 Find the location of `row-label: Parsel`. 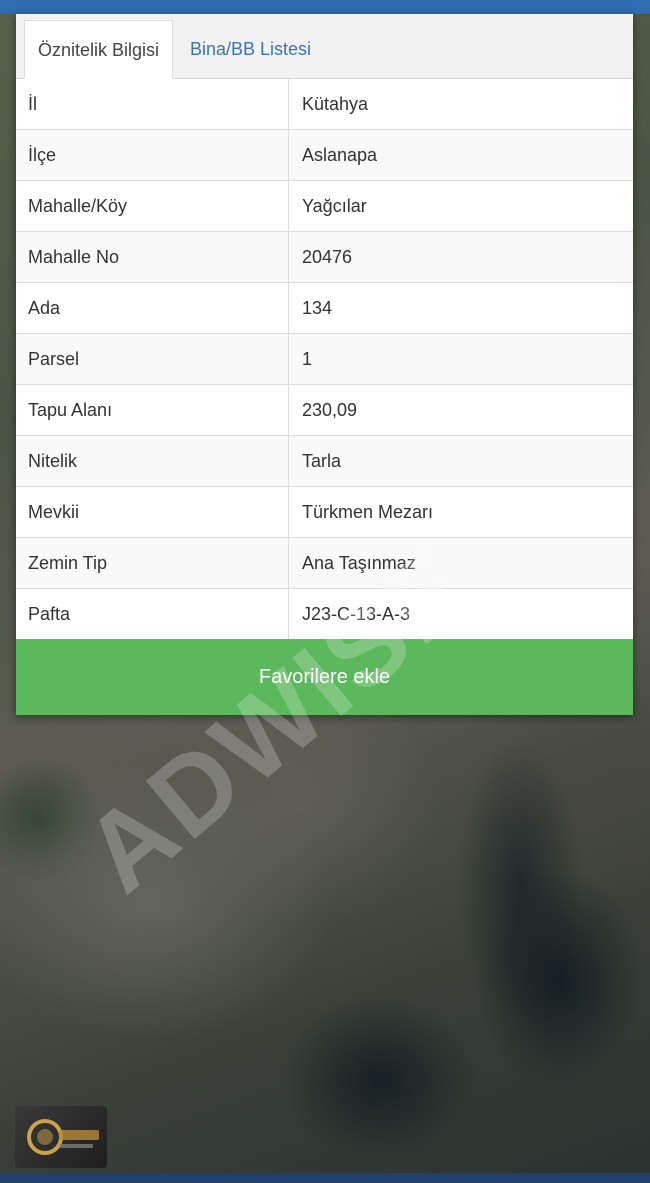

row-label: Parsel is located at coordinates (152, 359).